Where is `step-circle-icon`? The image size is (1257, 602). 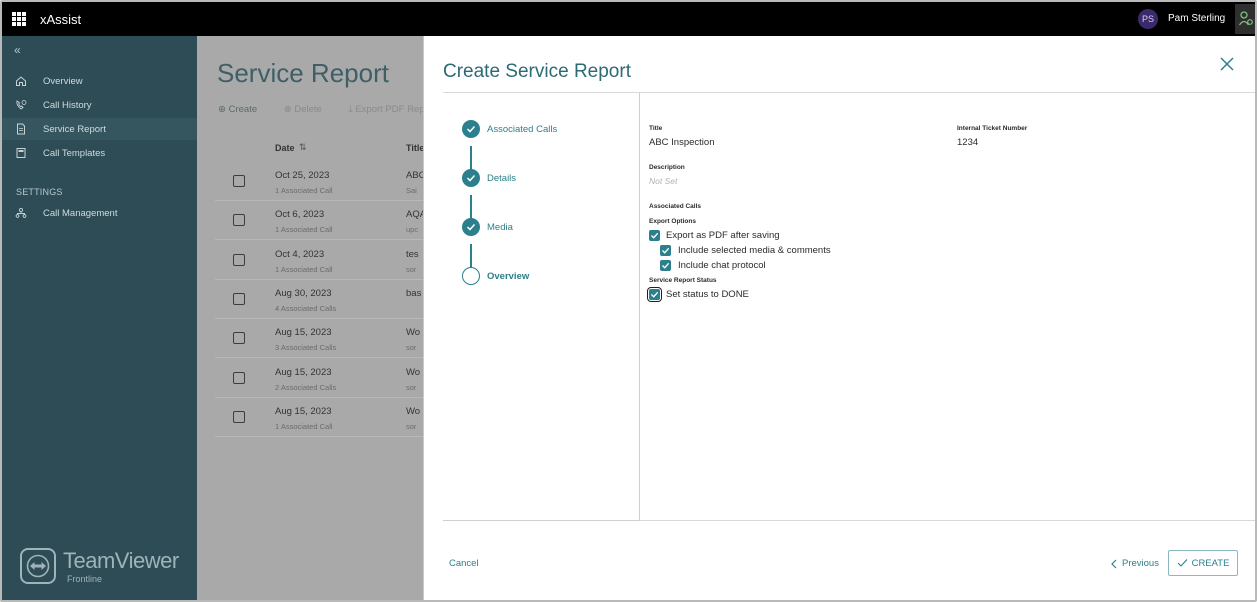 step-circle-icon is located at coordinates (471, 276).